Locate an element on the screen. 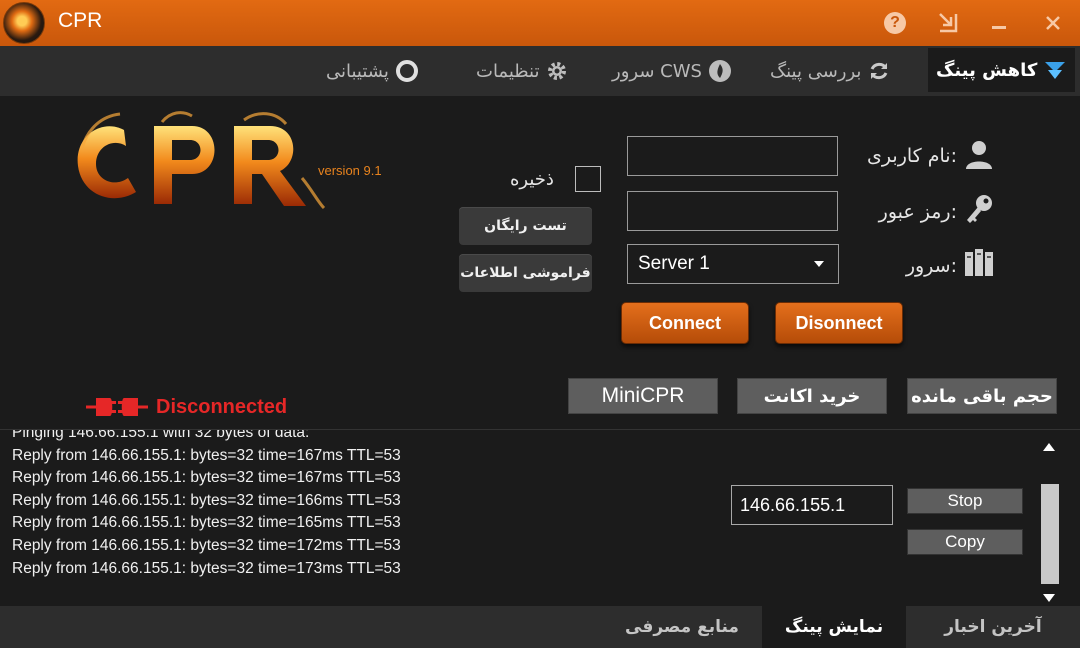 The image size is (1080, 648). refresh-icon is located at coordinates (879, 71).